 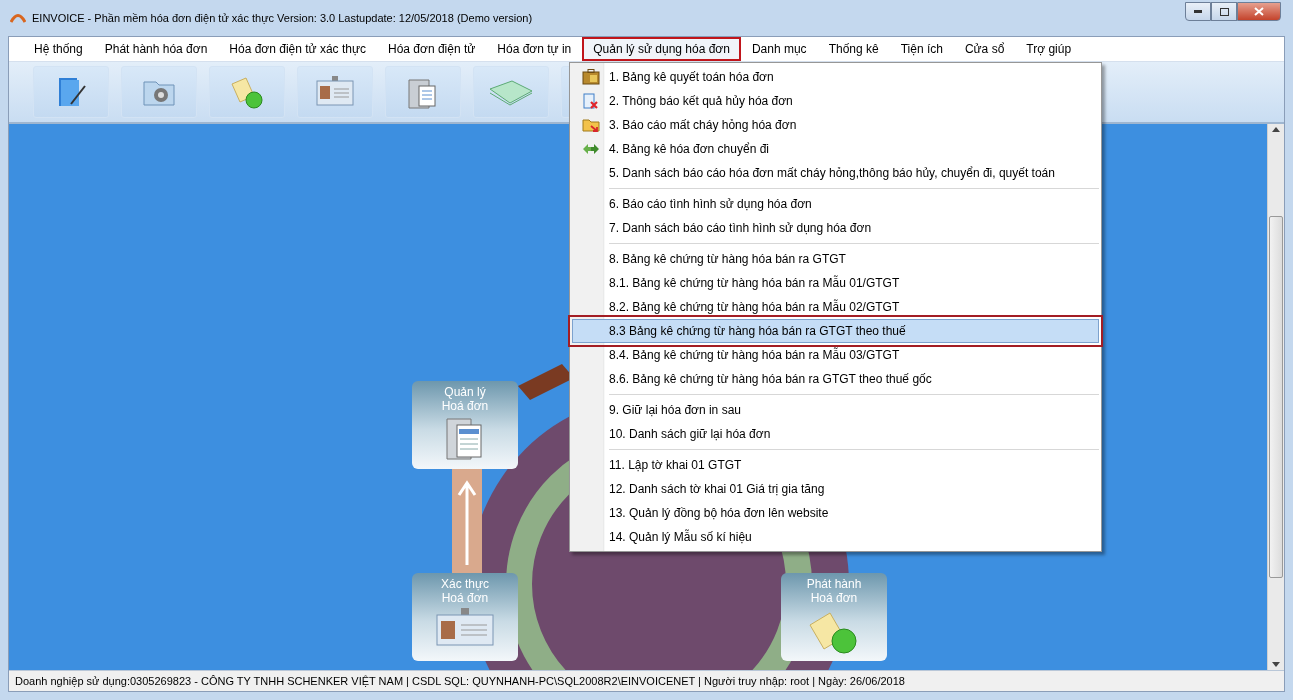 What do you see at coordinates (1276, 664) in the screenshot?
I see `scroll-down-icon` at bounding box center [1276, 664].